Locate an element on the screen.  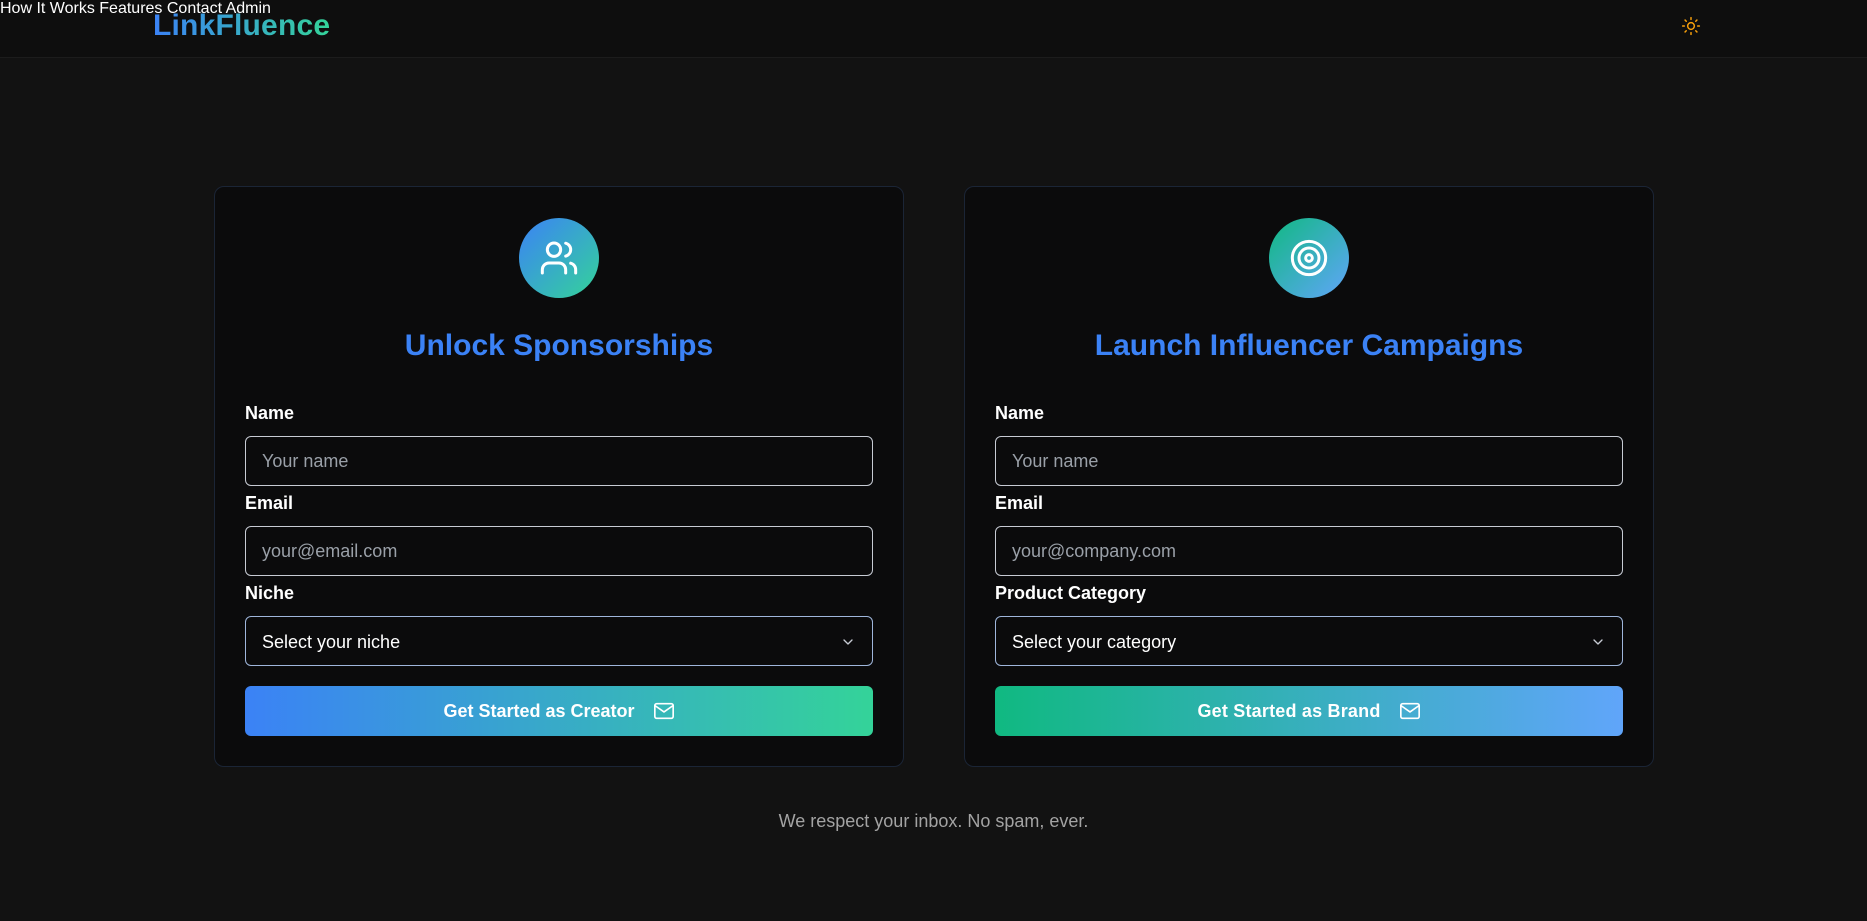
brand-logo: LinkFluence is located at coordinates (241, 26).